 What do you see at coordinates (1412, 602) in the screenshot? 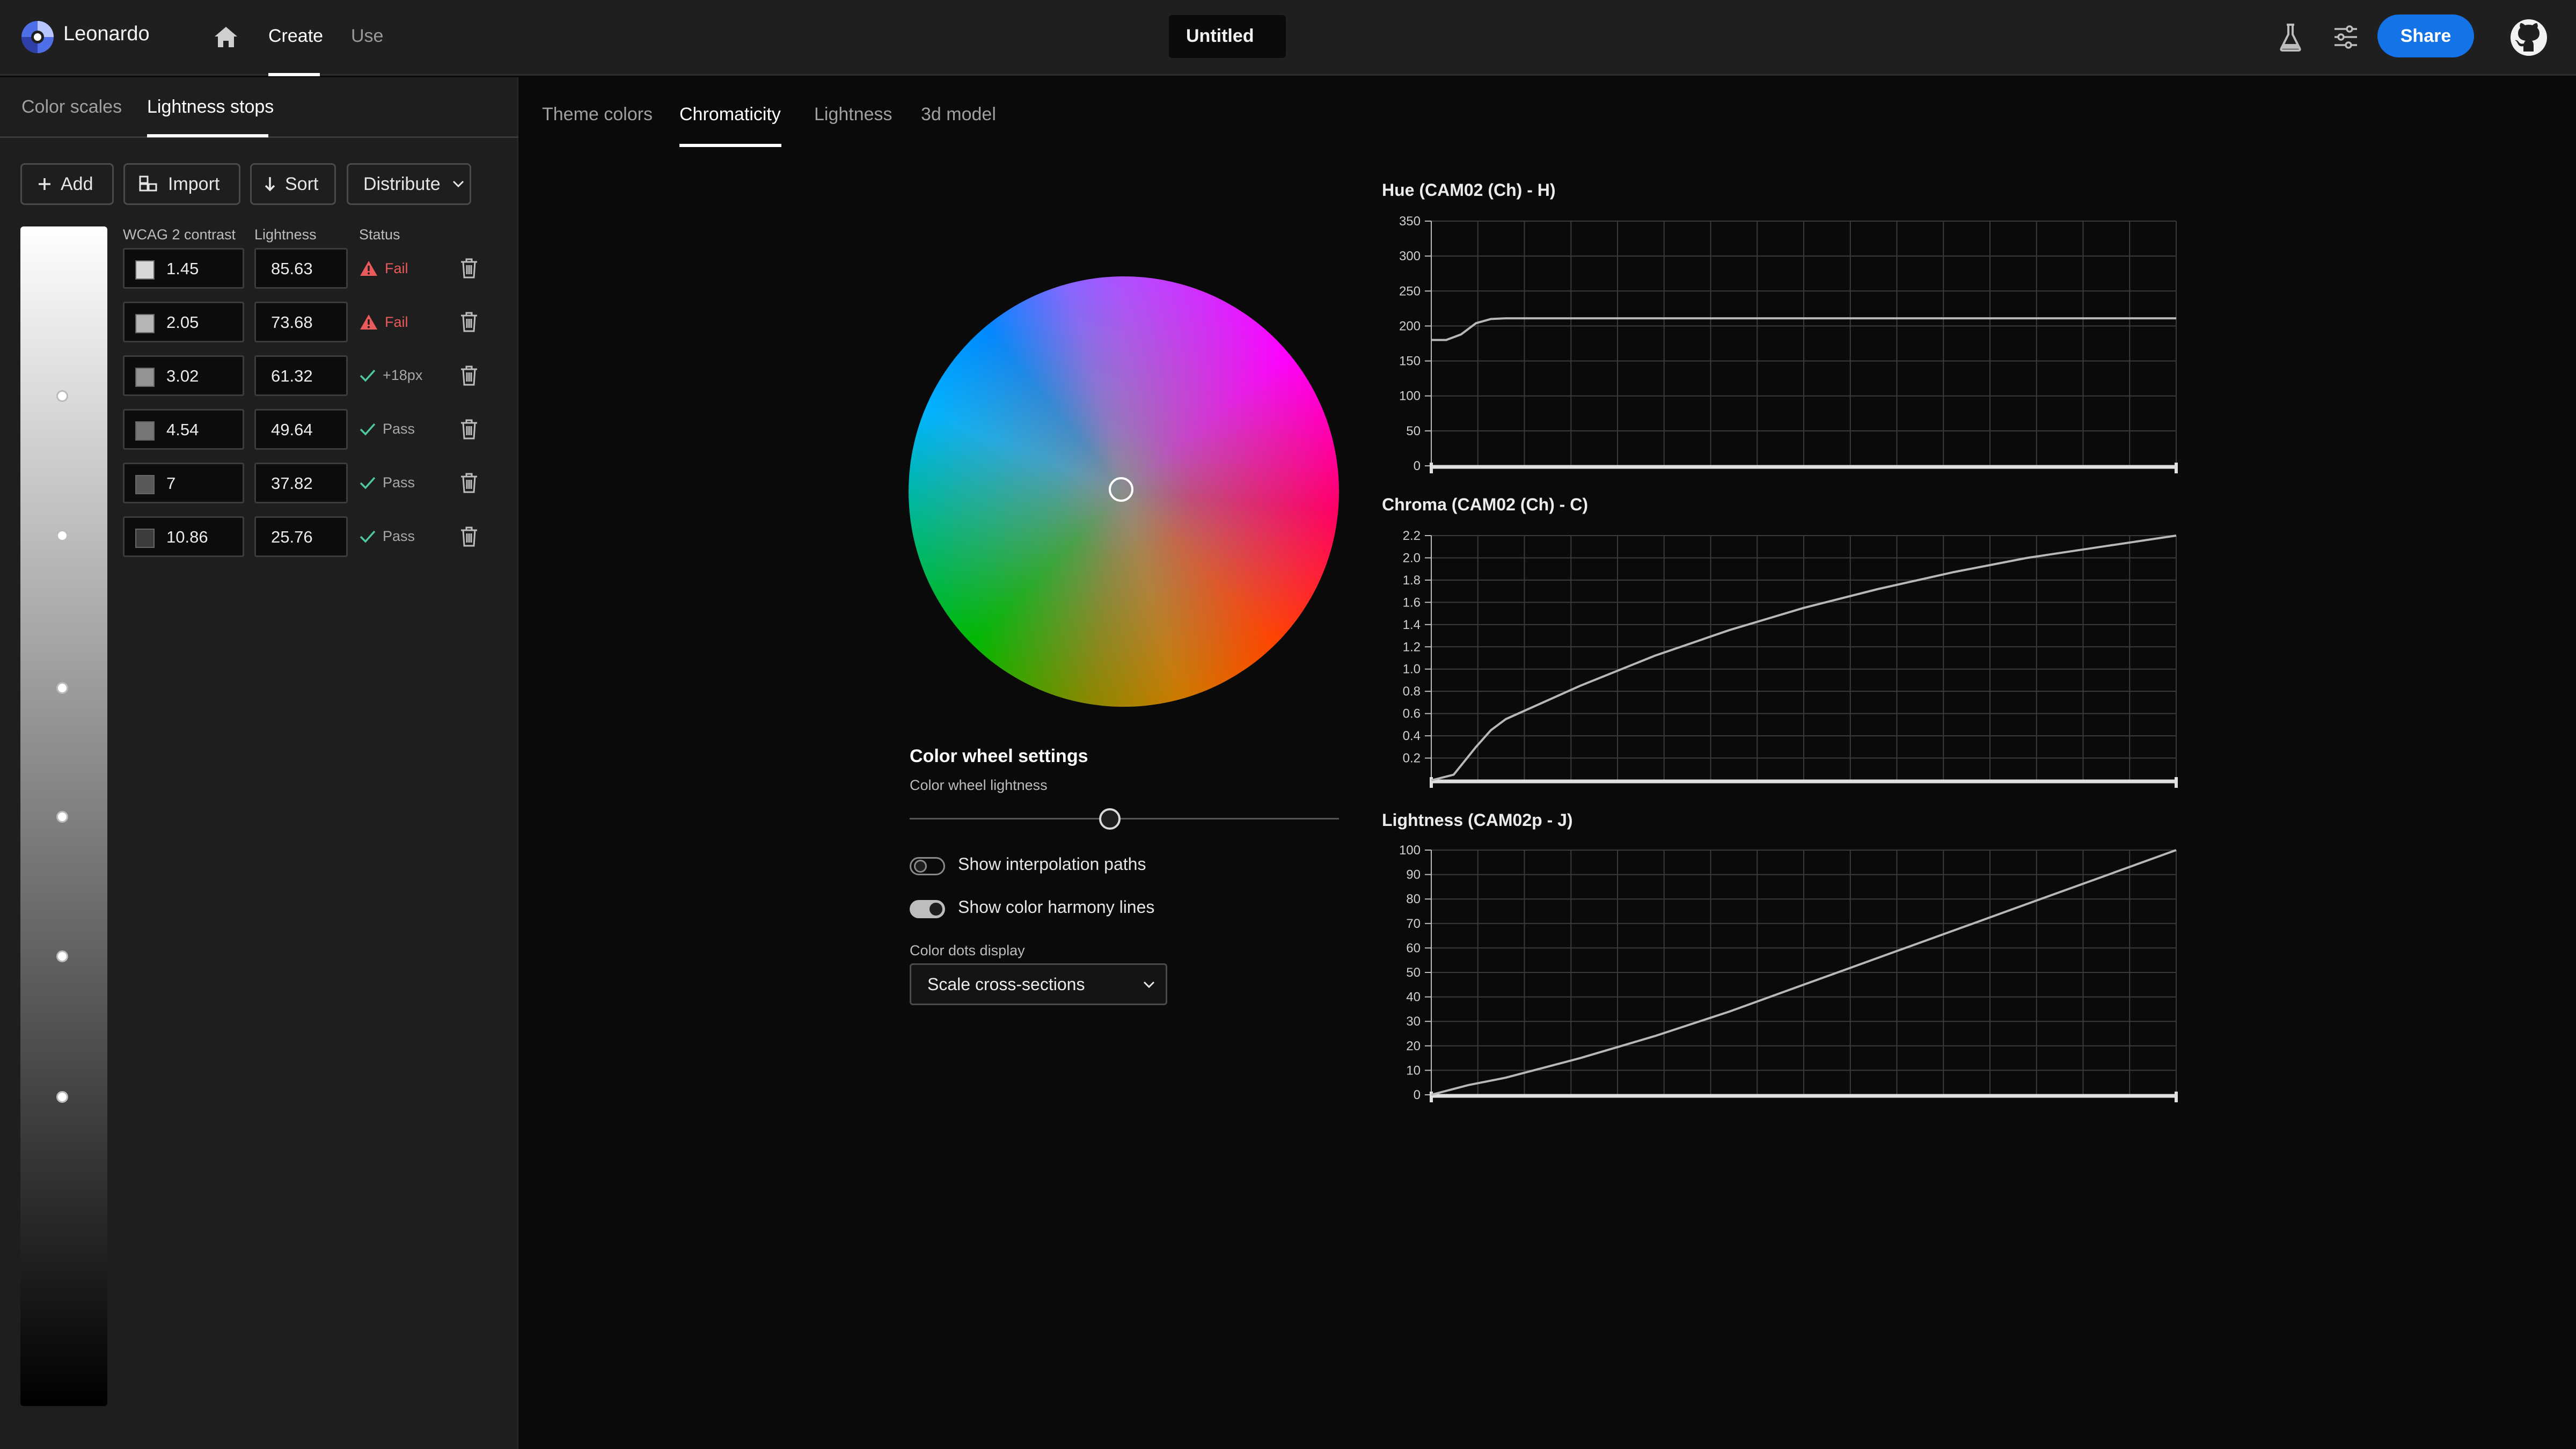
I see `y-tick-label: 1.6` at bounding box center [1412, 602].